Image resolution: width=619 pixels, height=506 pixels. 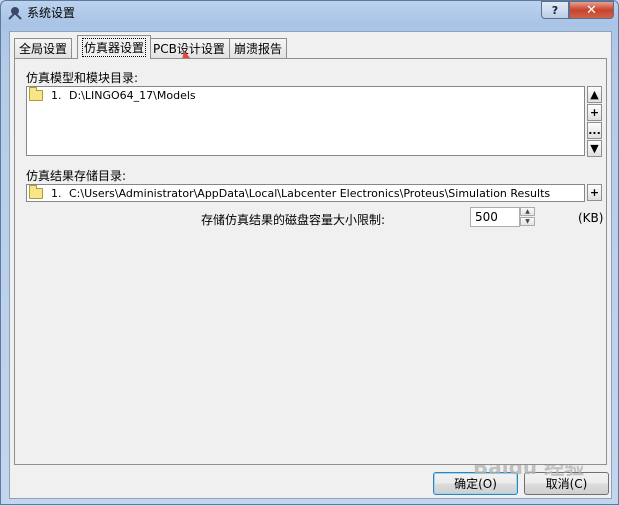 What do you see at coordinates (82, 78) in the screenshot?
I see `models-dir-label: 仿真模型和模块目录:` at bounding box center [82, 78].